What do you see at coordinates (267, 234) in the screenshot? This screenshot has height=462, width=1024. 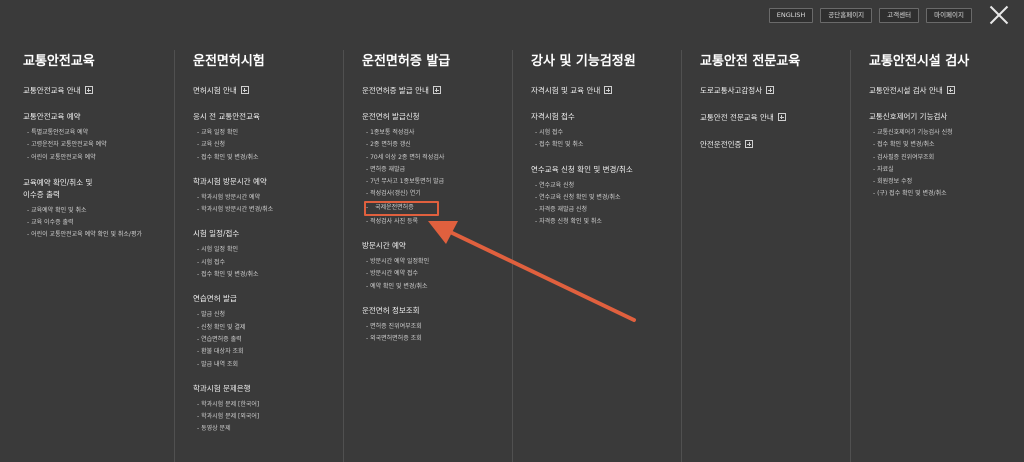 I see `menu-section-title: 시험 일정/접수` at bounding box center [267, 234].